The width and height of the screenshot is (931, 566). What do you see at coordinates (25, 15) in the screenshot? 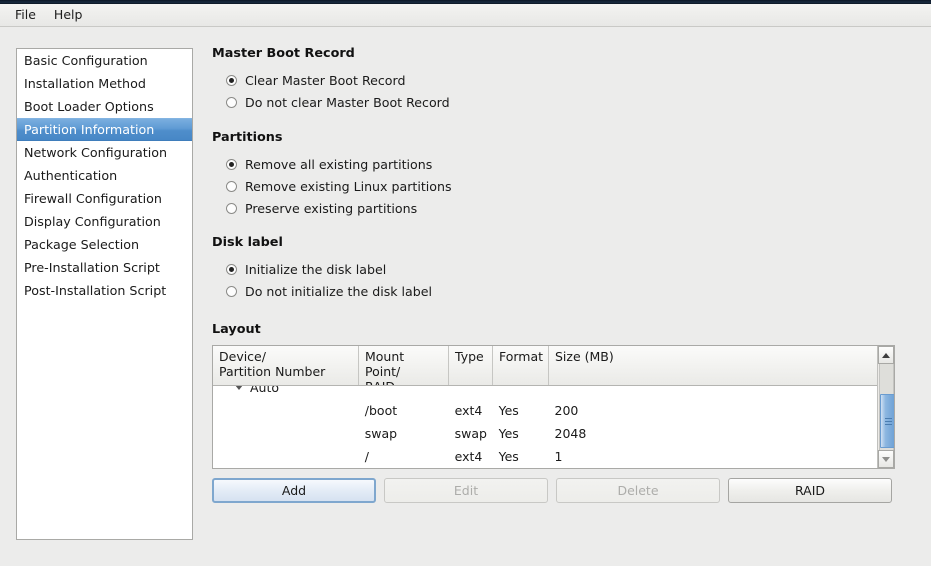
I see `menu-item-file: File` at bounding box center [25, 15].